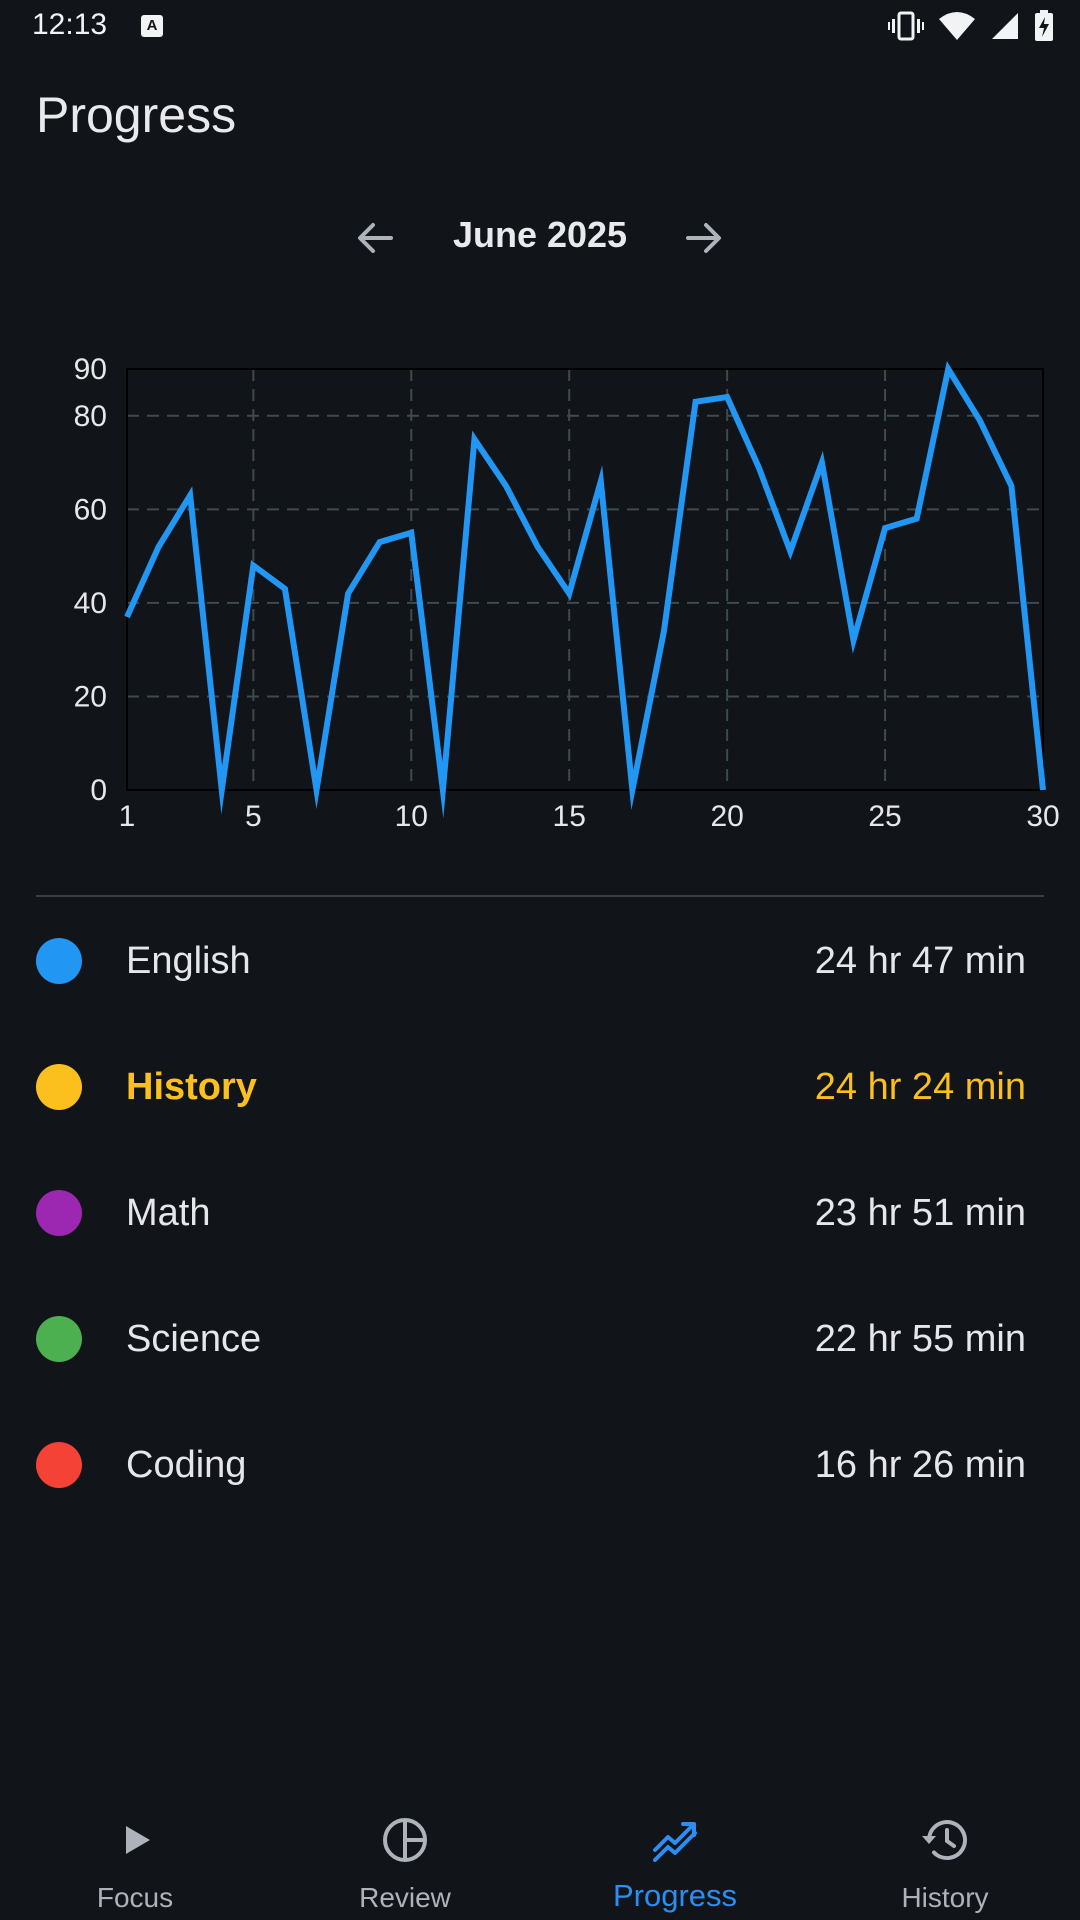 The height and width of the screenshot is (1920, 1080). What do you see at coordinates (540, 961) in the screenshot?
I see `subject-row-english: English 24 hr 47 min` at bounding box center [540, 961].